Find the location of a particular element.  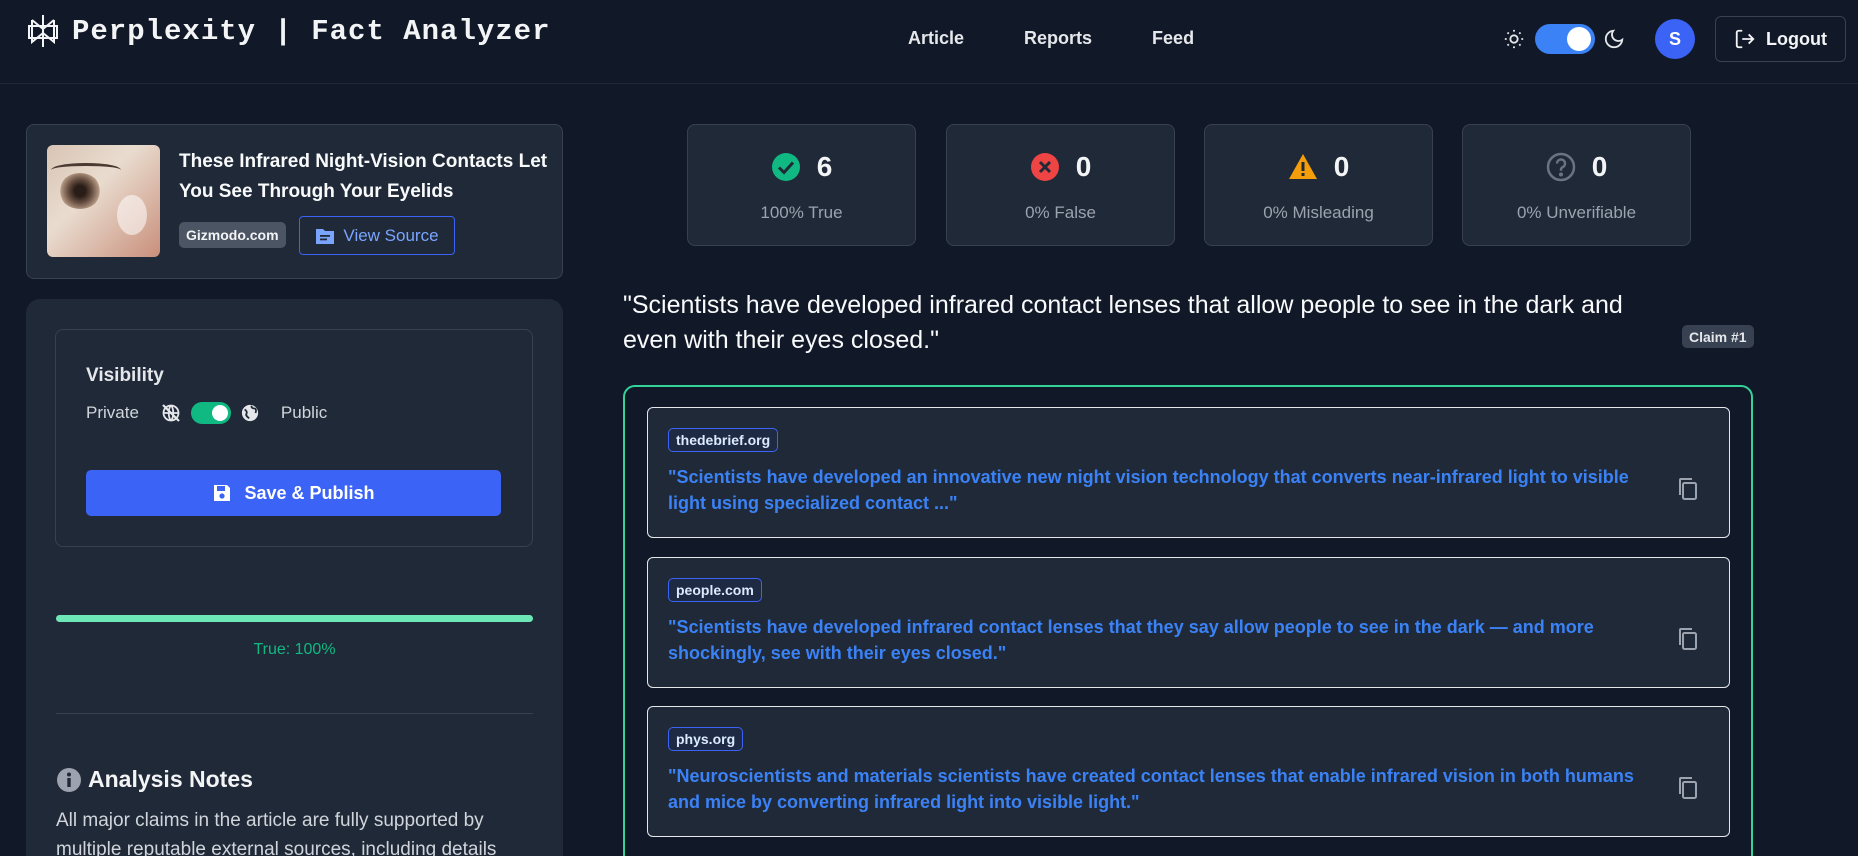

save-publish-button: Save & Publish is located at coordinates (293, 493).